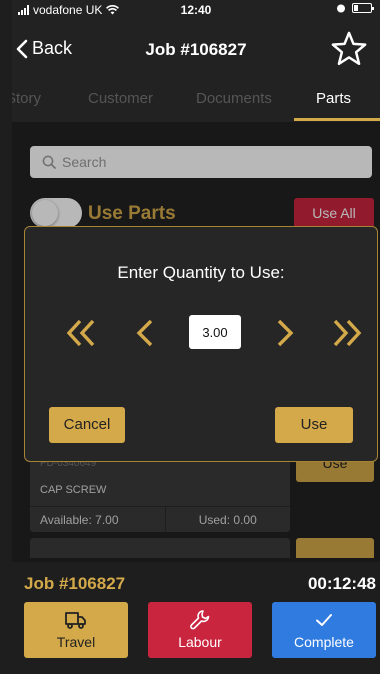  I want to click on battery-icon, so click(363, 8).